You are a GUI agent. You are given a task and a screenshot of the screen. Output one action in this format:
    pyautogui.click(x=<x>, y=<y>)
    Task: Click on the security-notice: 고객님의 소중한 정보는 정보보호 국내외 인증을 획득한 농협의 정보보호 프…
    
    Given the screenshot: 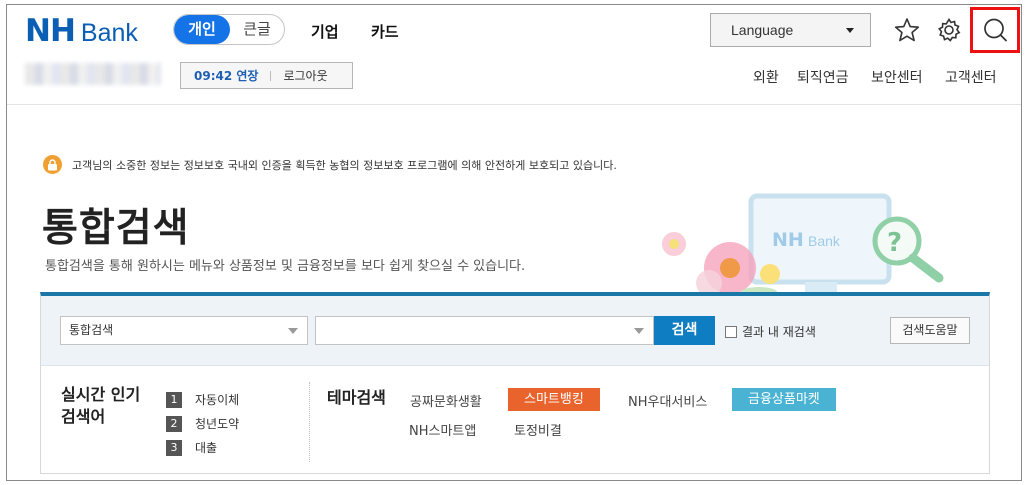 What is the action you would take?
    pyautogui.click(x=330, y=164)
    